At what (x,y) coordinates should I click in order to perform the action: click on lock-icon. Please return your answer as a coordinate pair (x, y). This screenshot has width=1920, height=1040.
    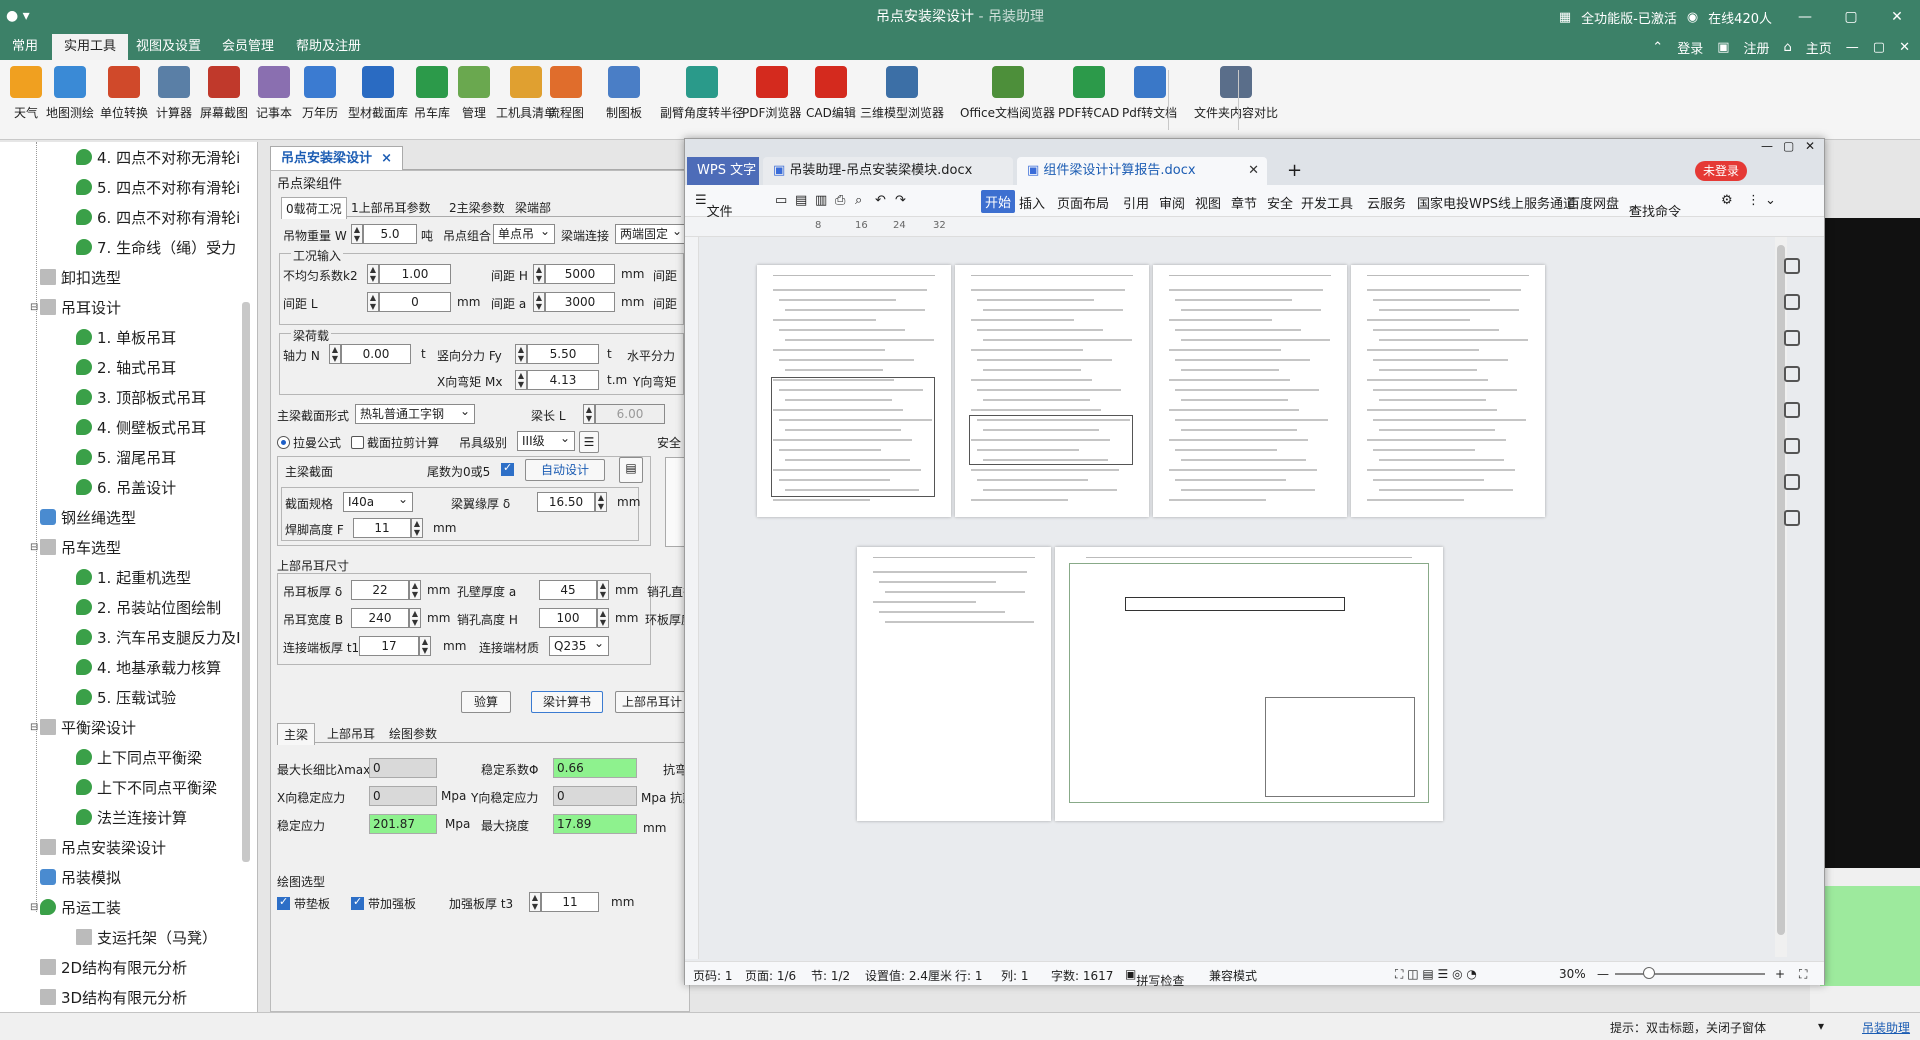
    Looking at the image, I should click on (1792, 338).